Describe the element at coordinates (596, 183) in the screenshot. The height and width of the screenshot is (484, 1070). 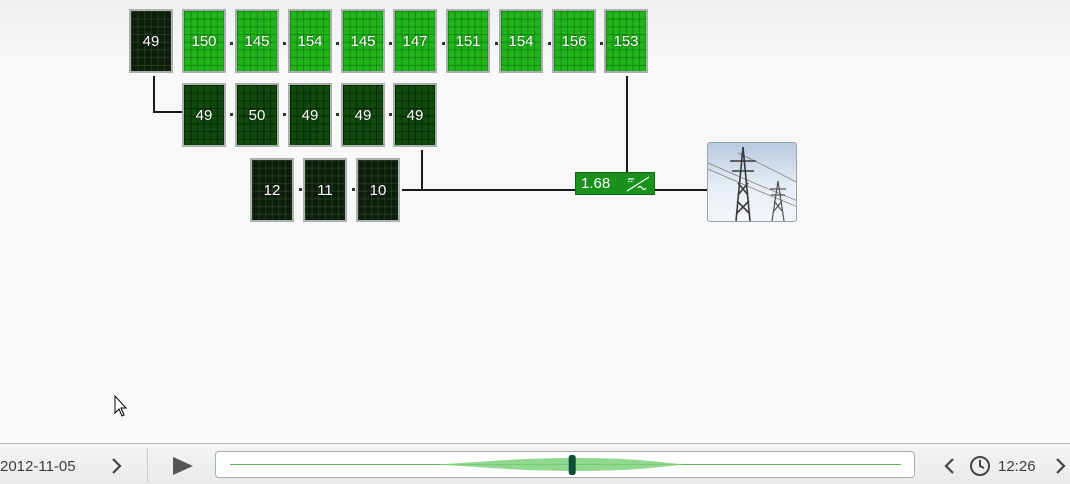
I see `inverter-power-value: 1.68` at that location.